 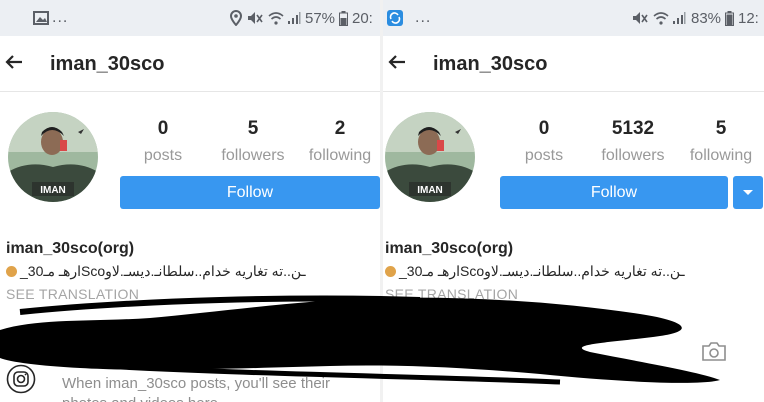 I want to click on stat-following: 5 following, so click(x=721, y=141).